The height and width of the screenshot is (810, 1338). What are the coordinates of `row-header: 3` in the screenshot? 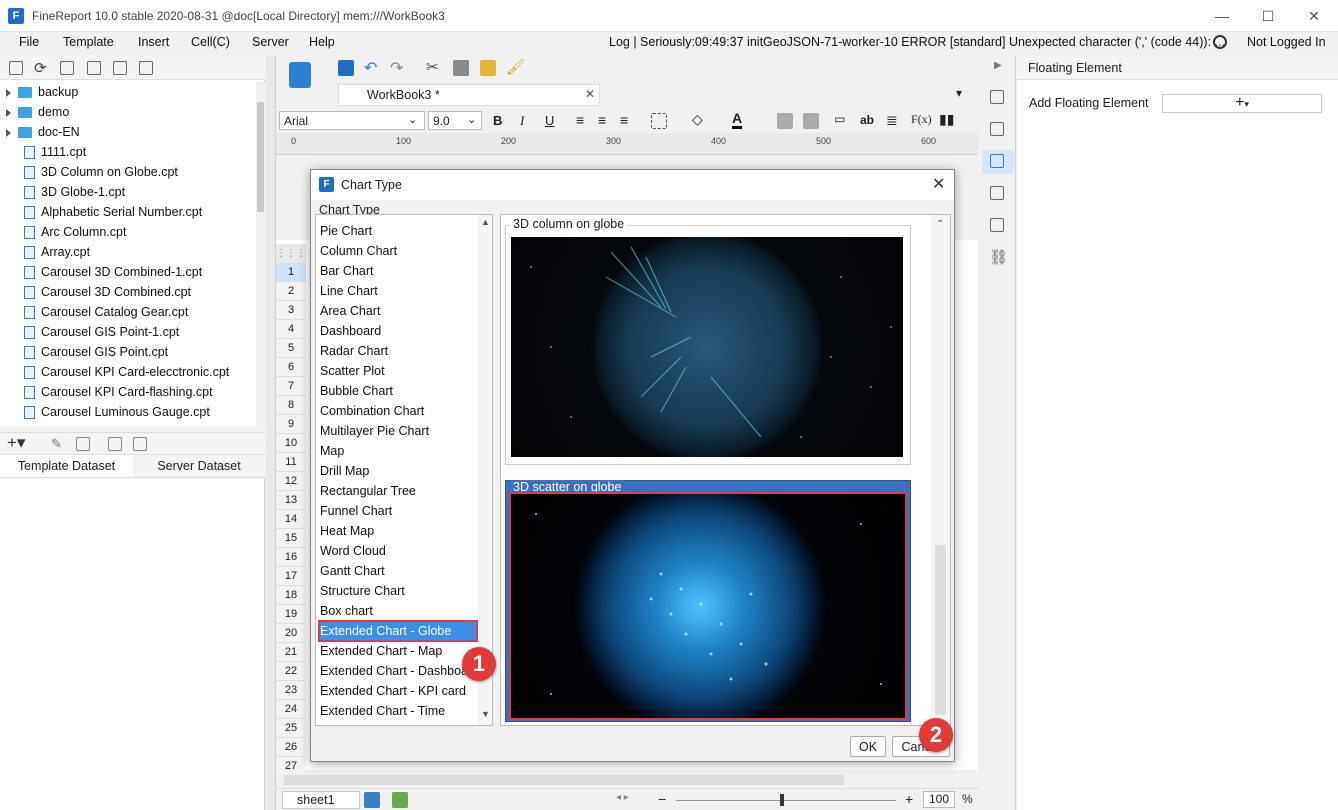 It's located at (291, 310).